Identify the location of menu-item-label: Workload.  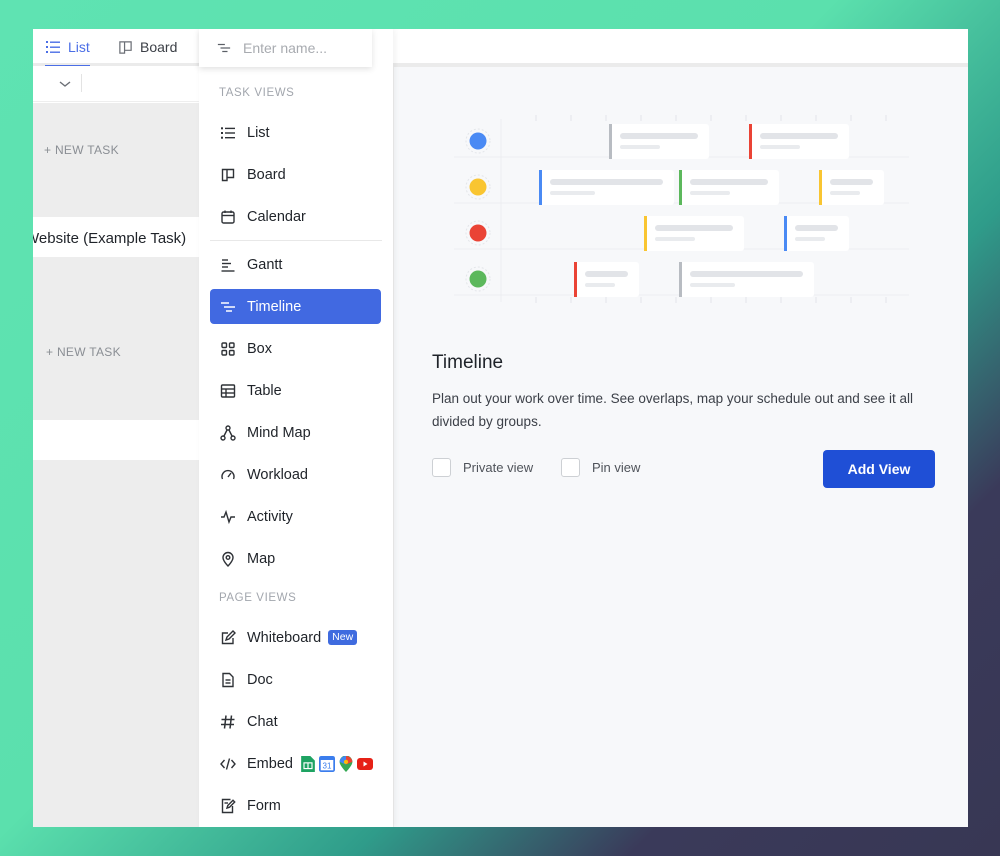
(277, 474).